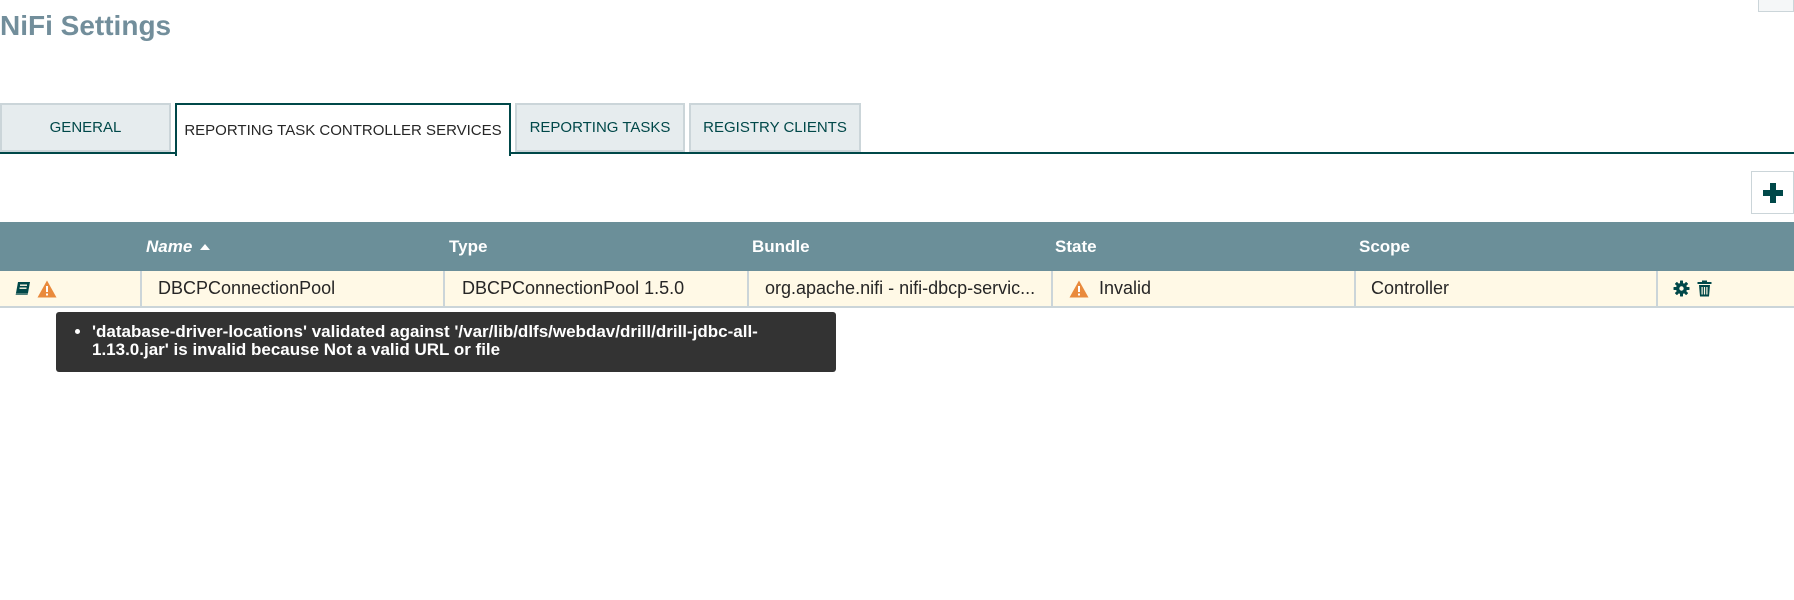 This screenshot has height=600, width=1794. I want to click on table-header: Name Type Bundle State Scope, so click(897, 246).